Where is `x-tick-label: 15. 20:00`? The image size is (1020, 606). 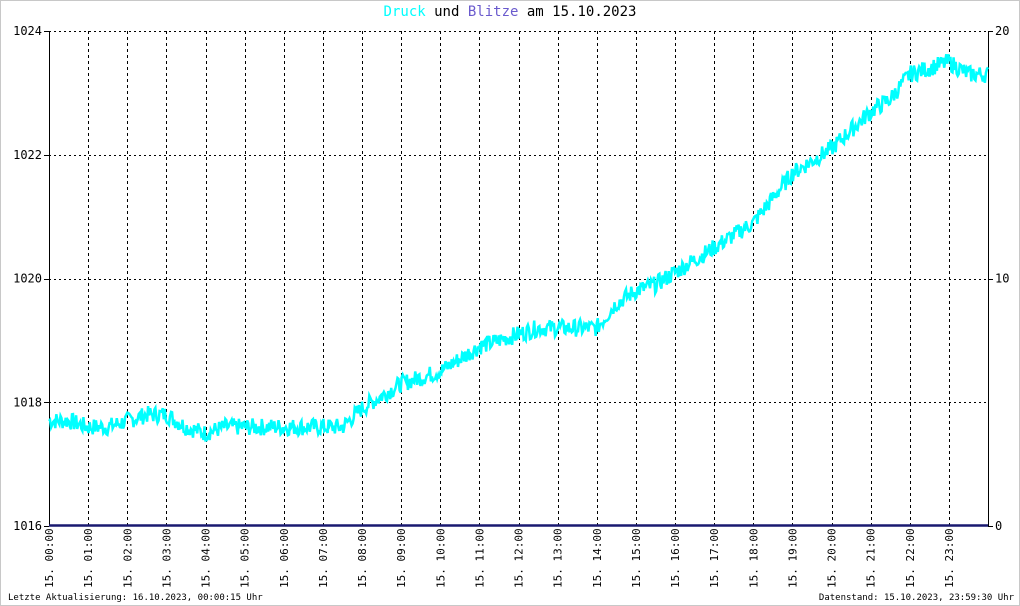 x-tick-label: 15. 20:00 is located at coordinates (832, 558).